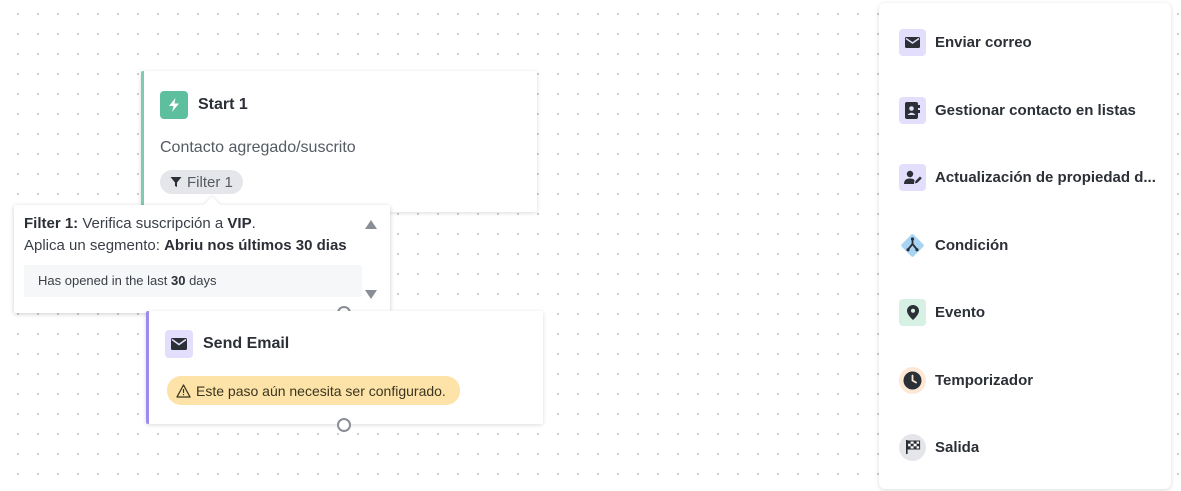  What do you see at coordinates (253, 223) in the screenshot?
I see `tooltip-line1-end: .` at bounding box center [253, 223].